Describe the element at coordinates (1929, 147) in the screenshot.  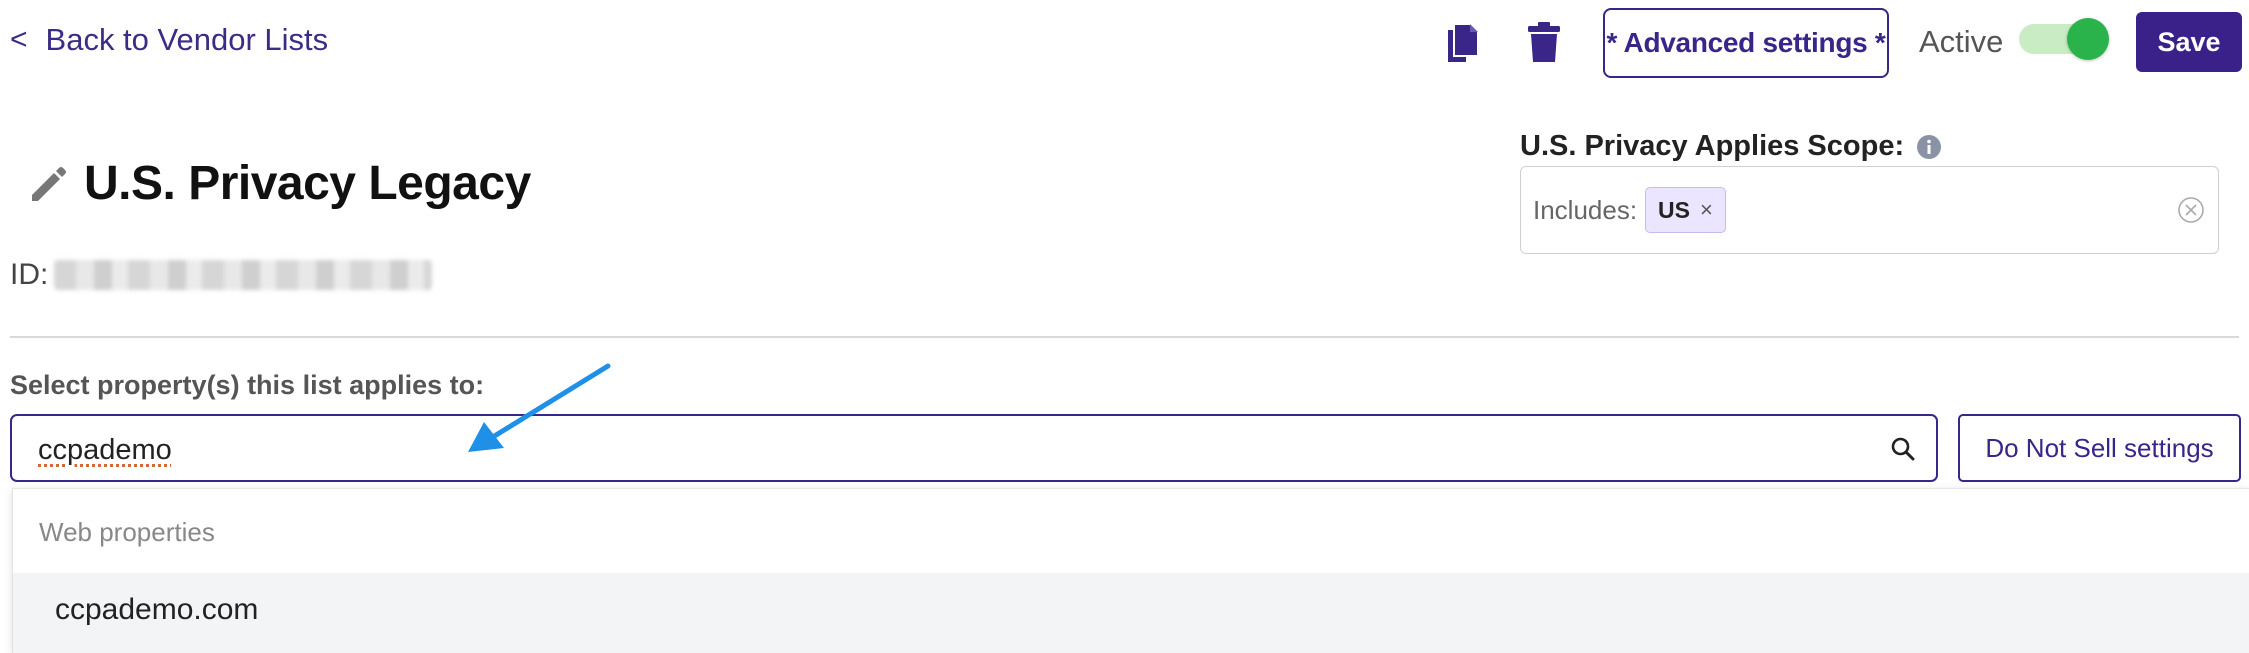
I see `info-icon` at that location.